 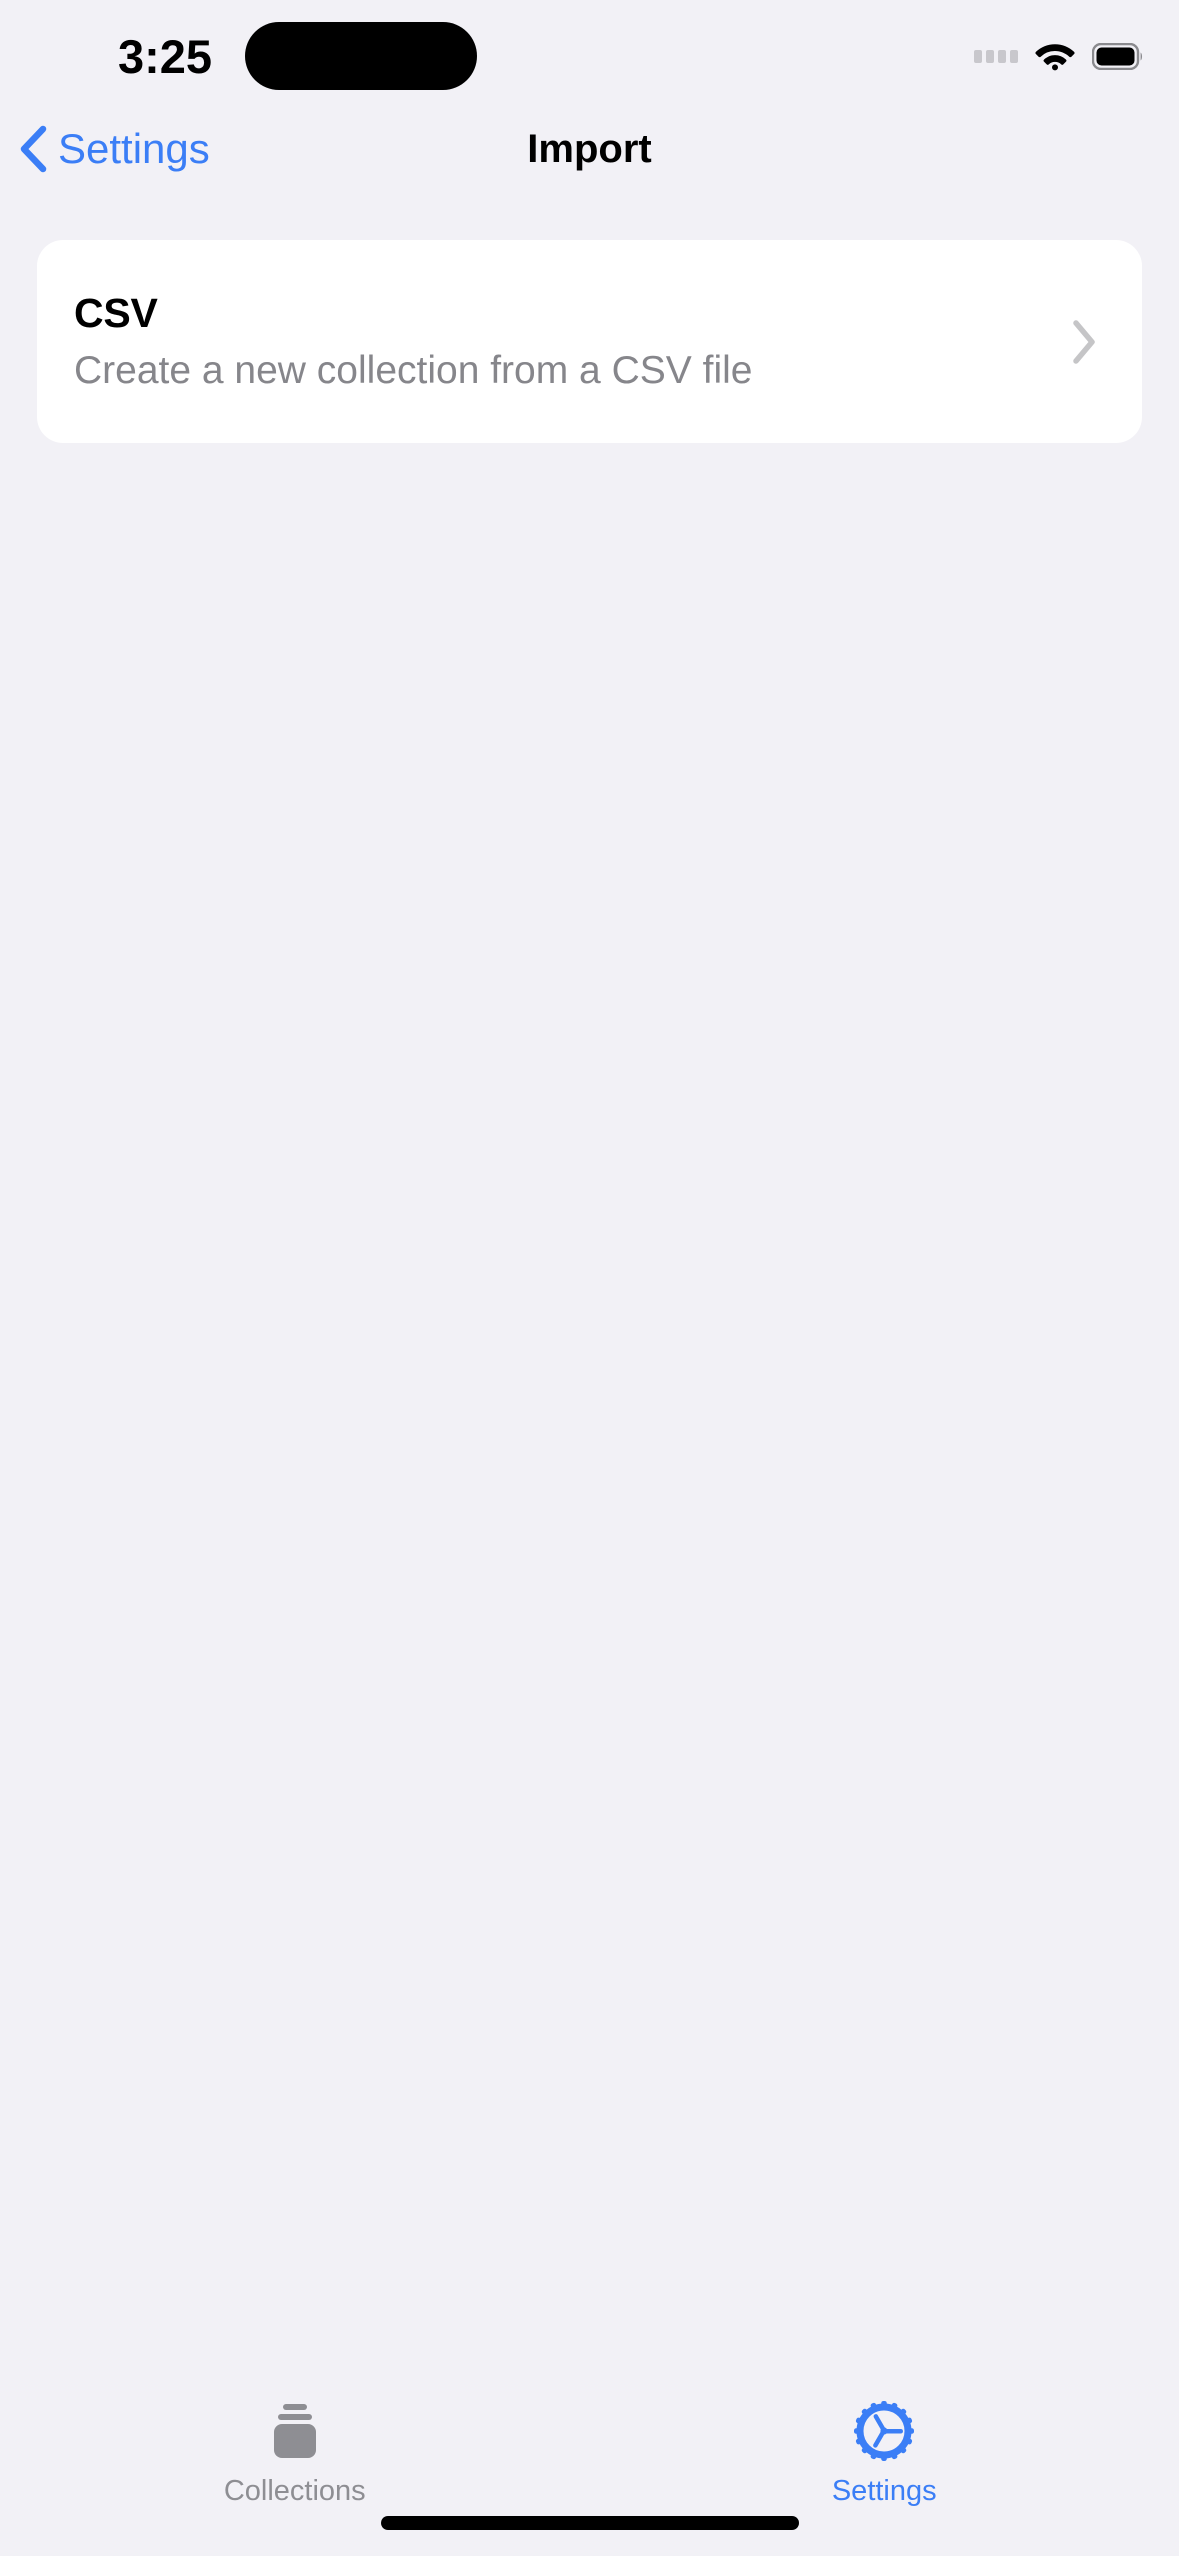 What do you see at coordinates (884, 2431) in the screenshot?
I see `gear-icon` at bounding box center [884, 2431].